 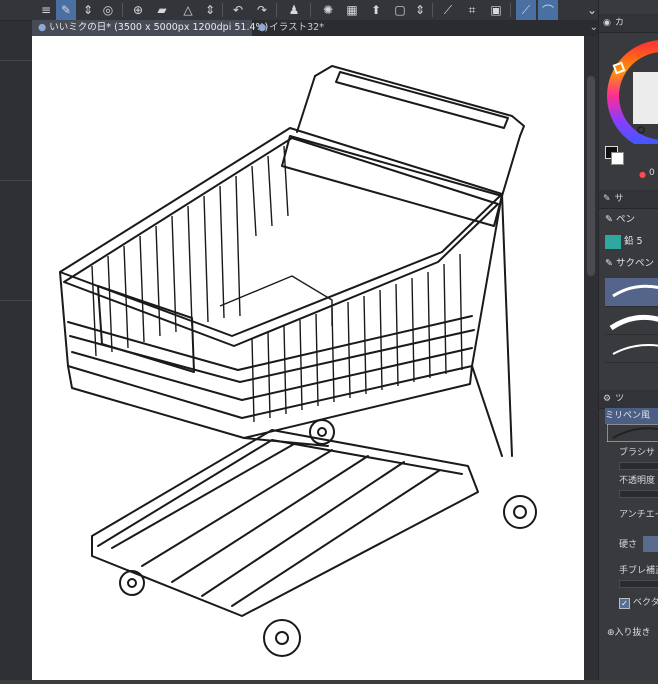 What do you see at coordinates (632, 433) in the screenshot?
I see `tool-stroke-preview` at bounding box center [632, 433].